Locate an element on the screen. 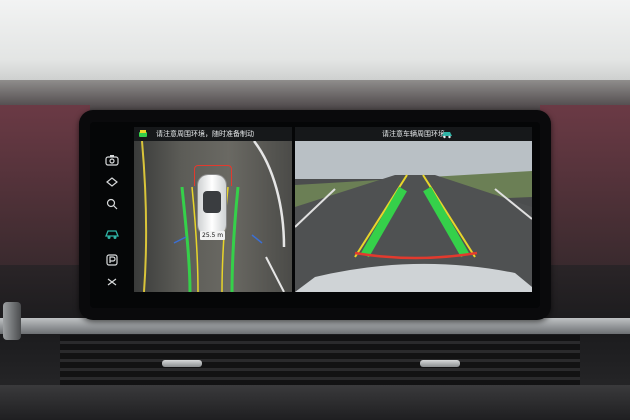  rear-camera-warning-text: 请注意车辆周围环境 is located at coordinates (413, 134).